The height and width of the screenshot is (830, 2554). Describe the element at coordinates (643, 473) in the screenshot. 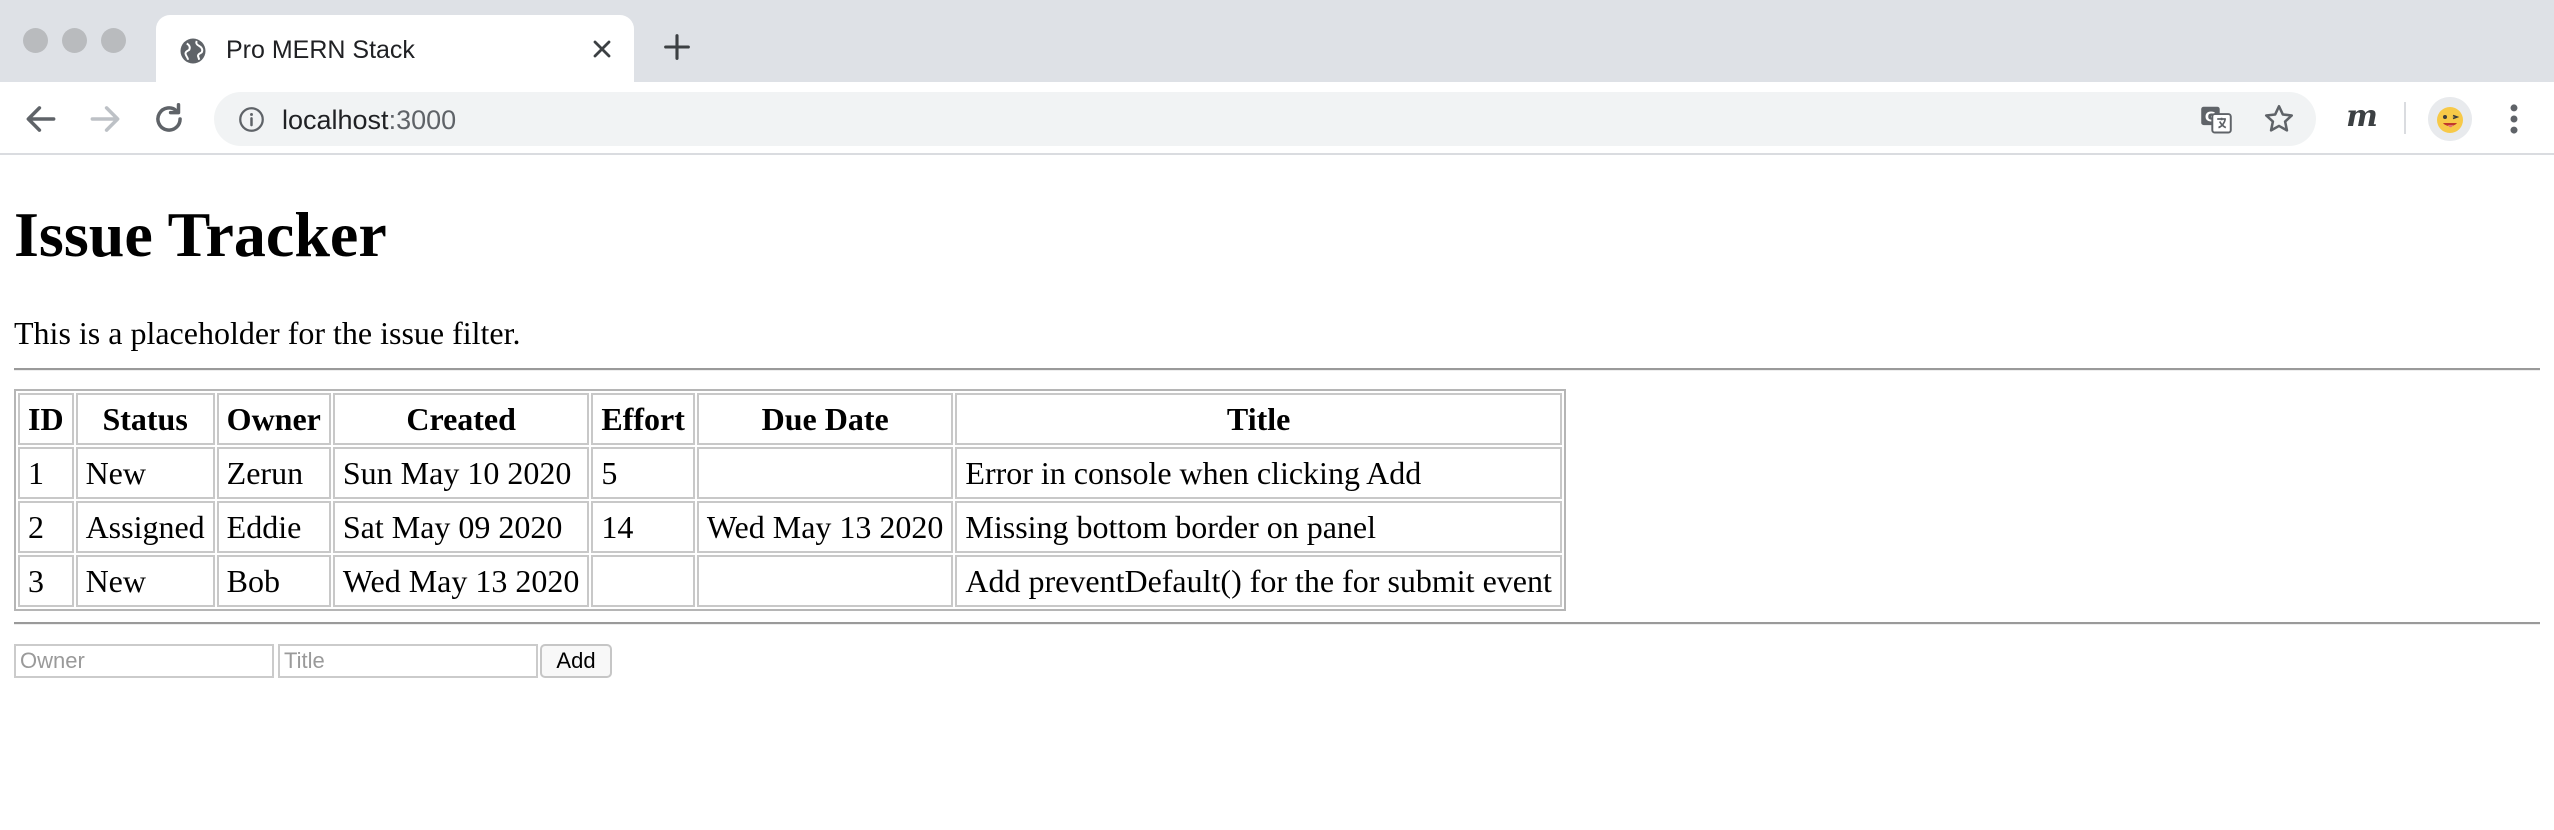

I see `cell-effort: 5` at that location.